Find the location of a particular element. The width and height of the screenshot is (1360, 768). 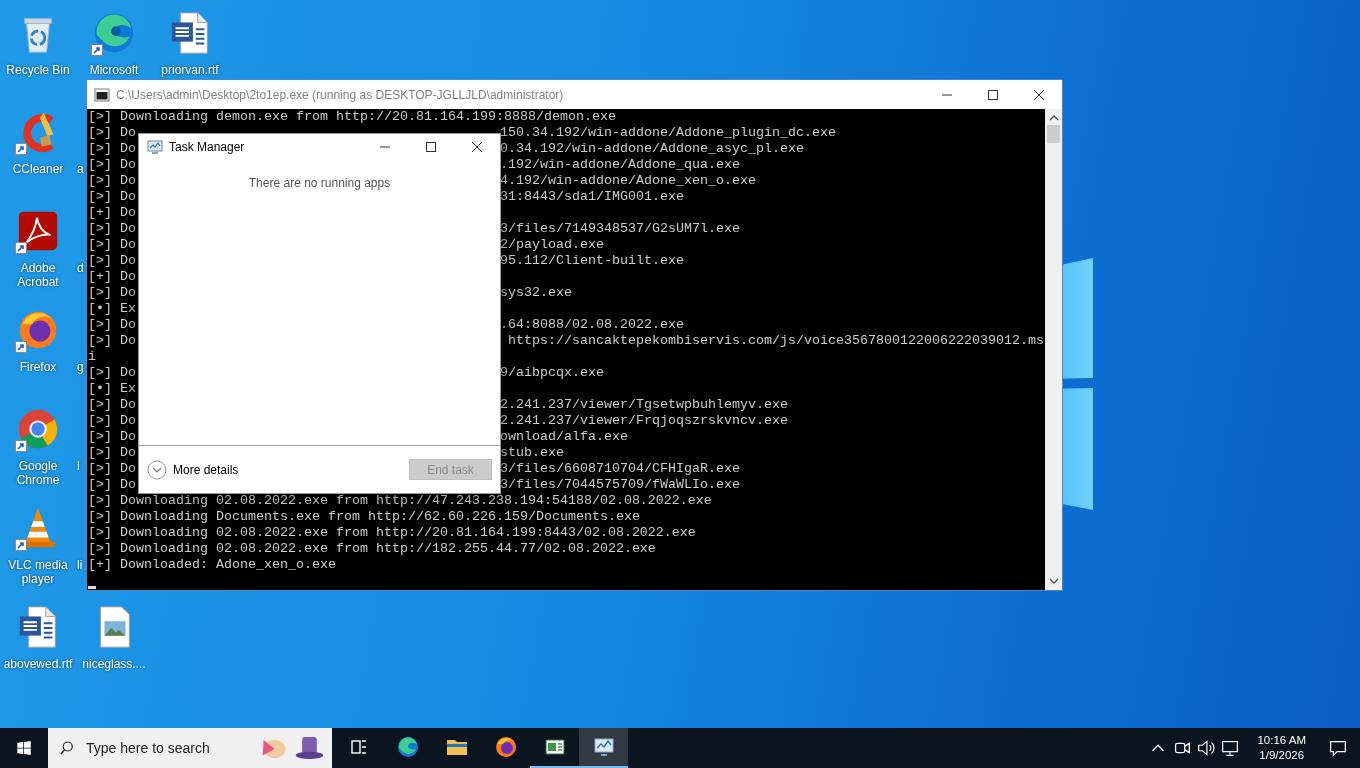

windows-icon is located at coordinates (24, 748).